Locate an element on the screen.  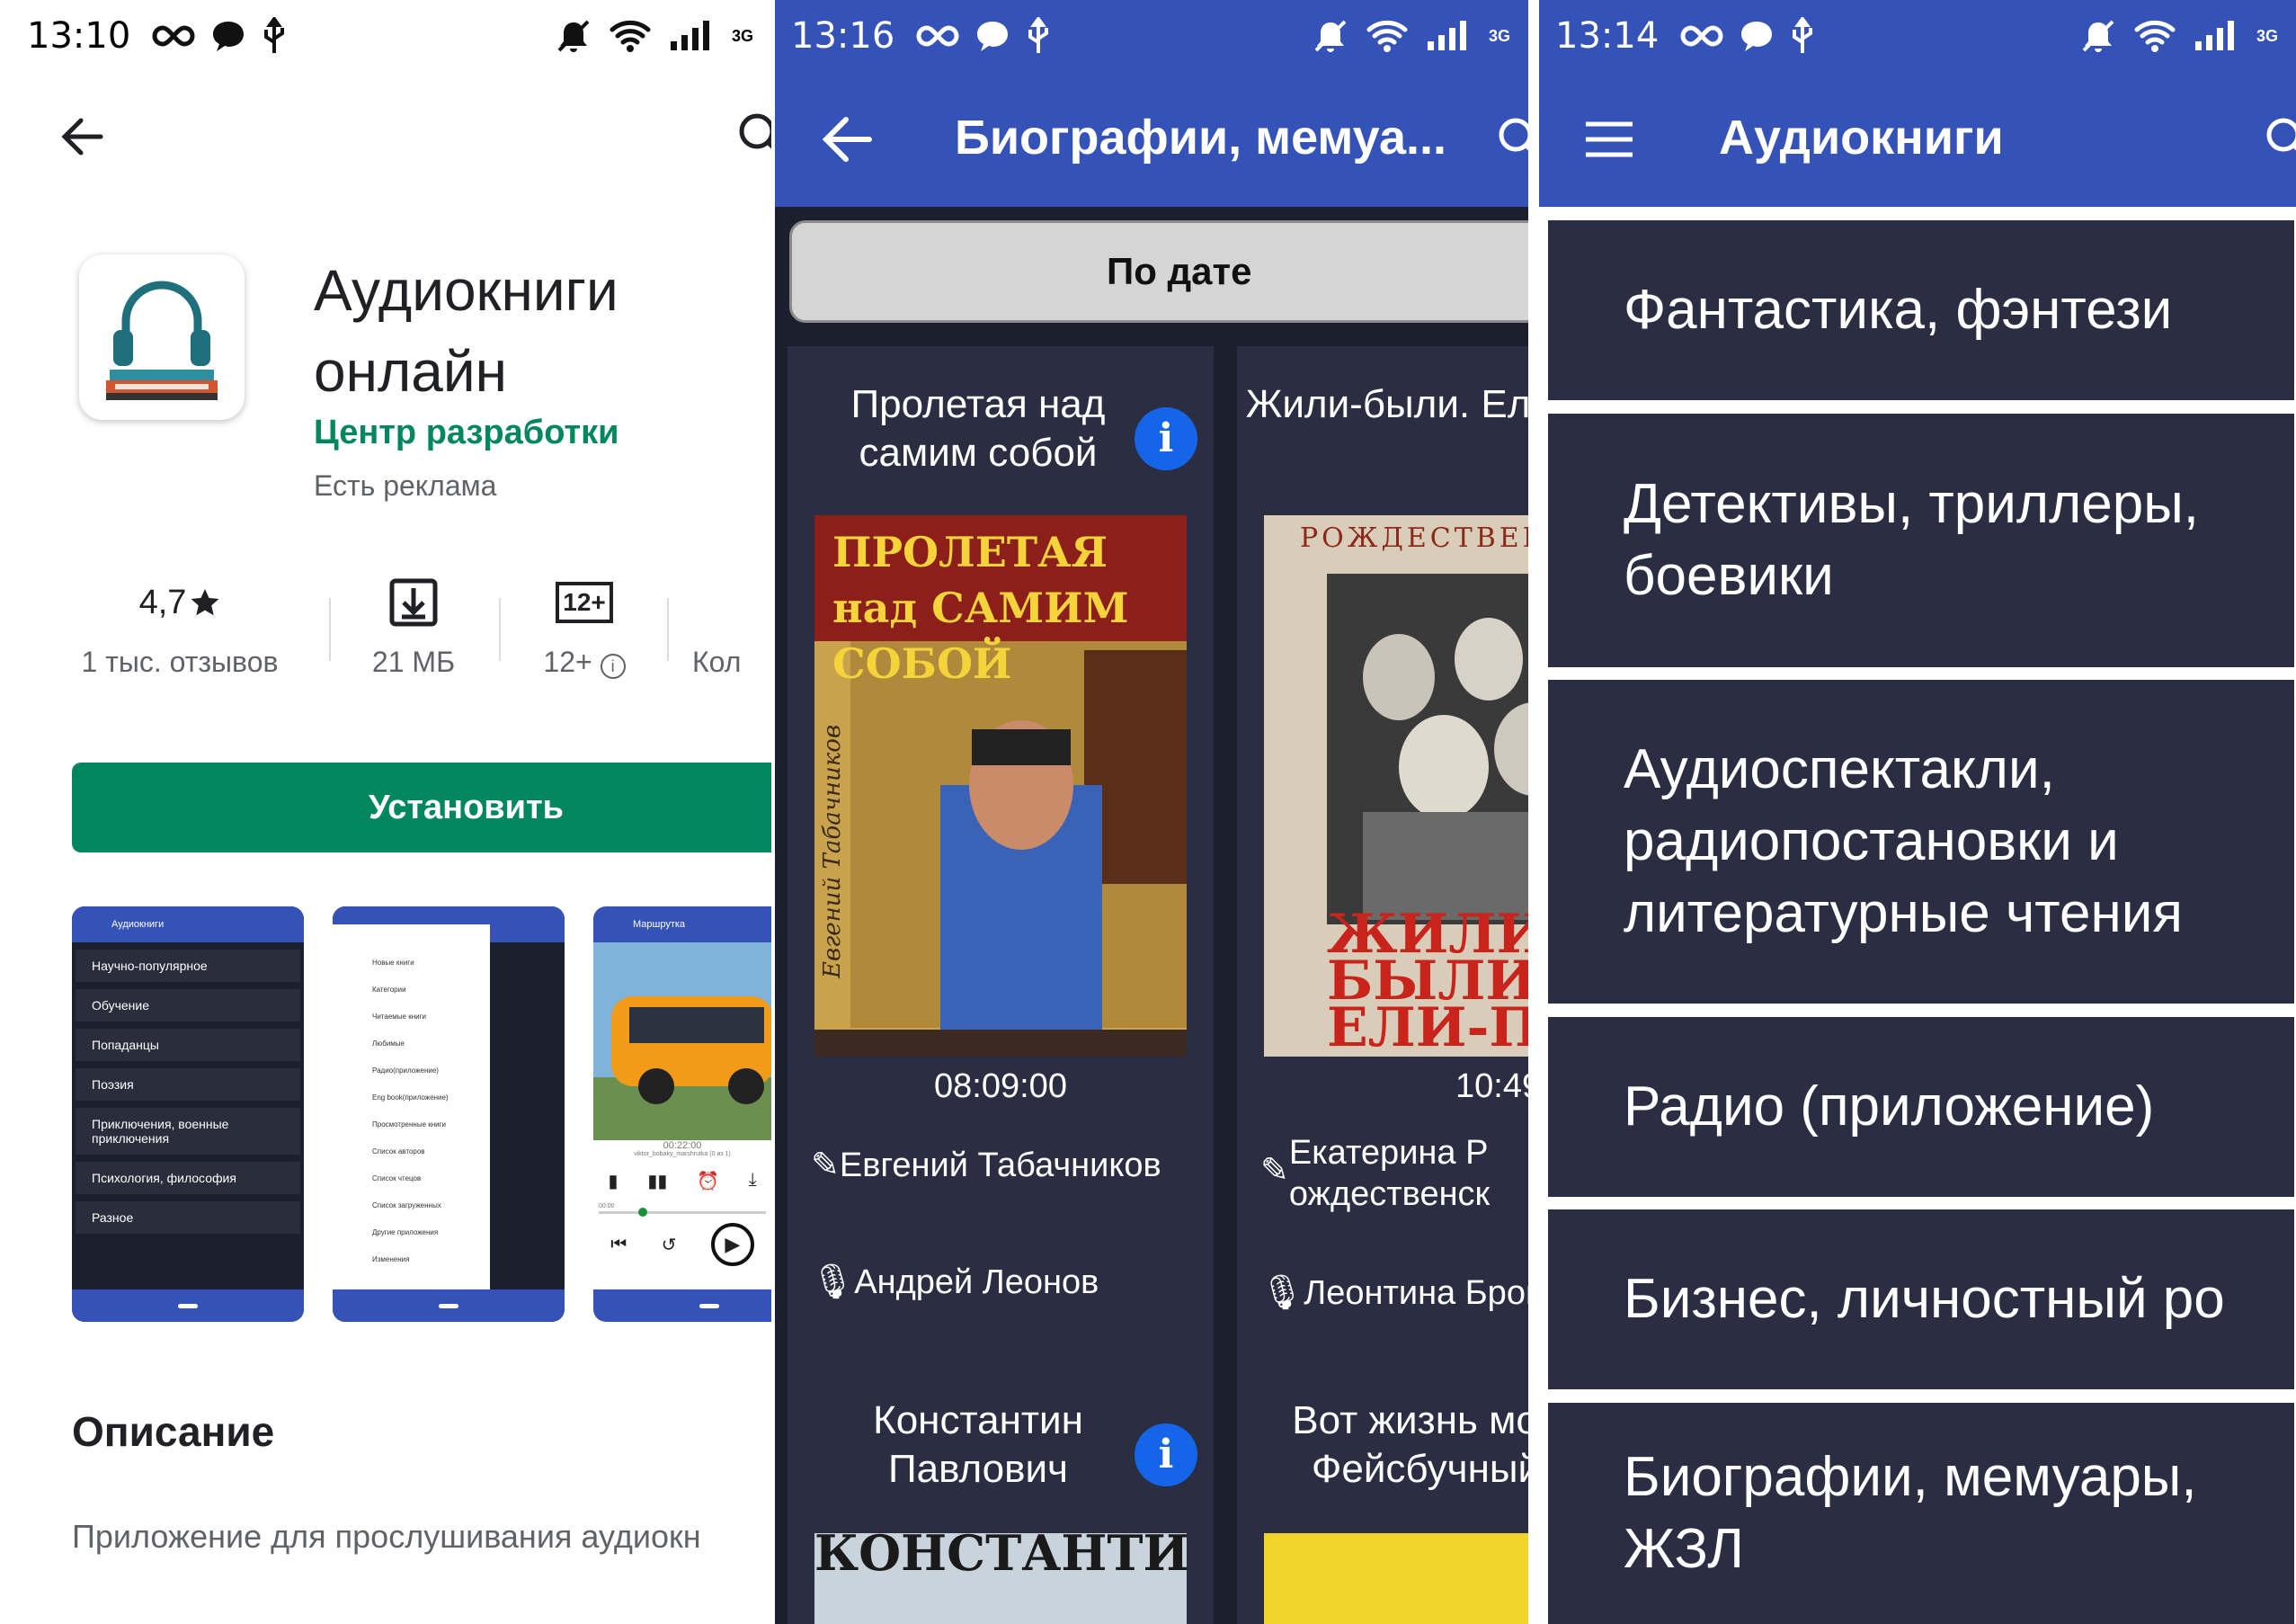
category-item: Фантастика, фэнтези is located at coordinates (1921, 310).